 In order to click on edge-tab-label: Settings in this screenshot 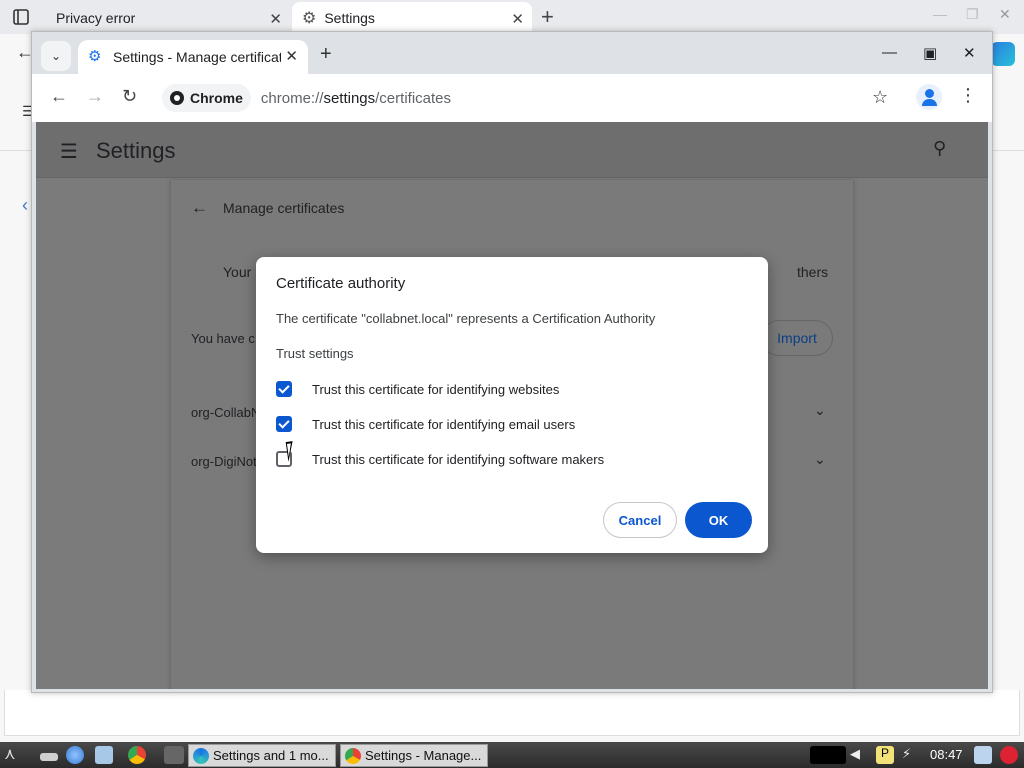, I will do `click(349, 18)`.